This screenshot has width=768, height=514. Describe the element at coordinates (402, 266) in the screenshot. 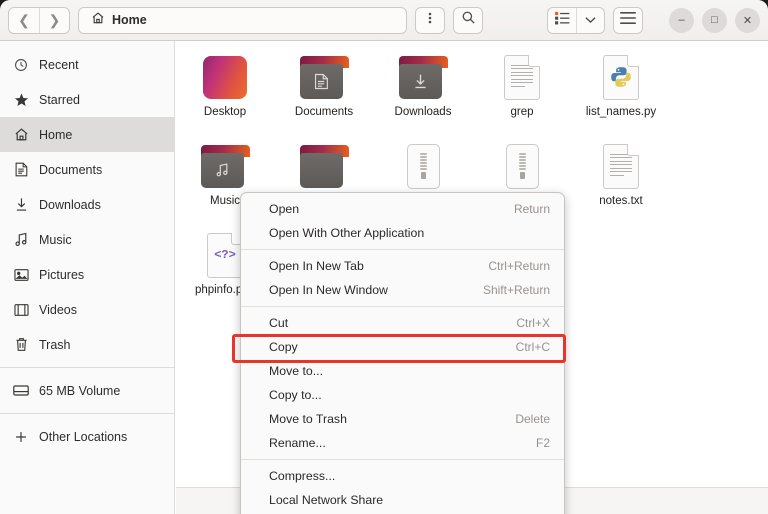

I see `menu-item-open-in-new-tab: Open In New Tab Ctrl+Return` at that location.